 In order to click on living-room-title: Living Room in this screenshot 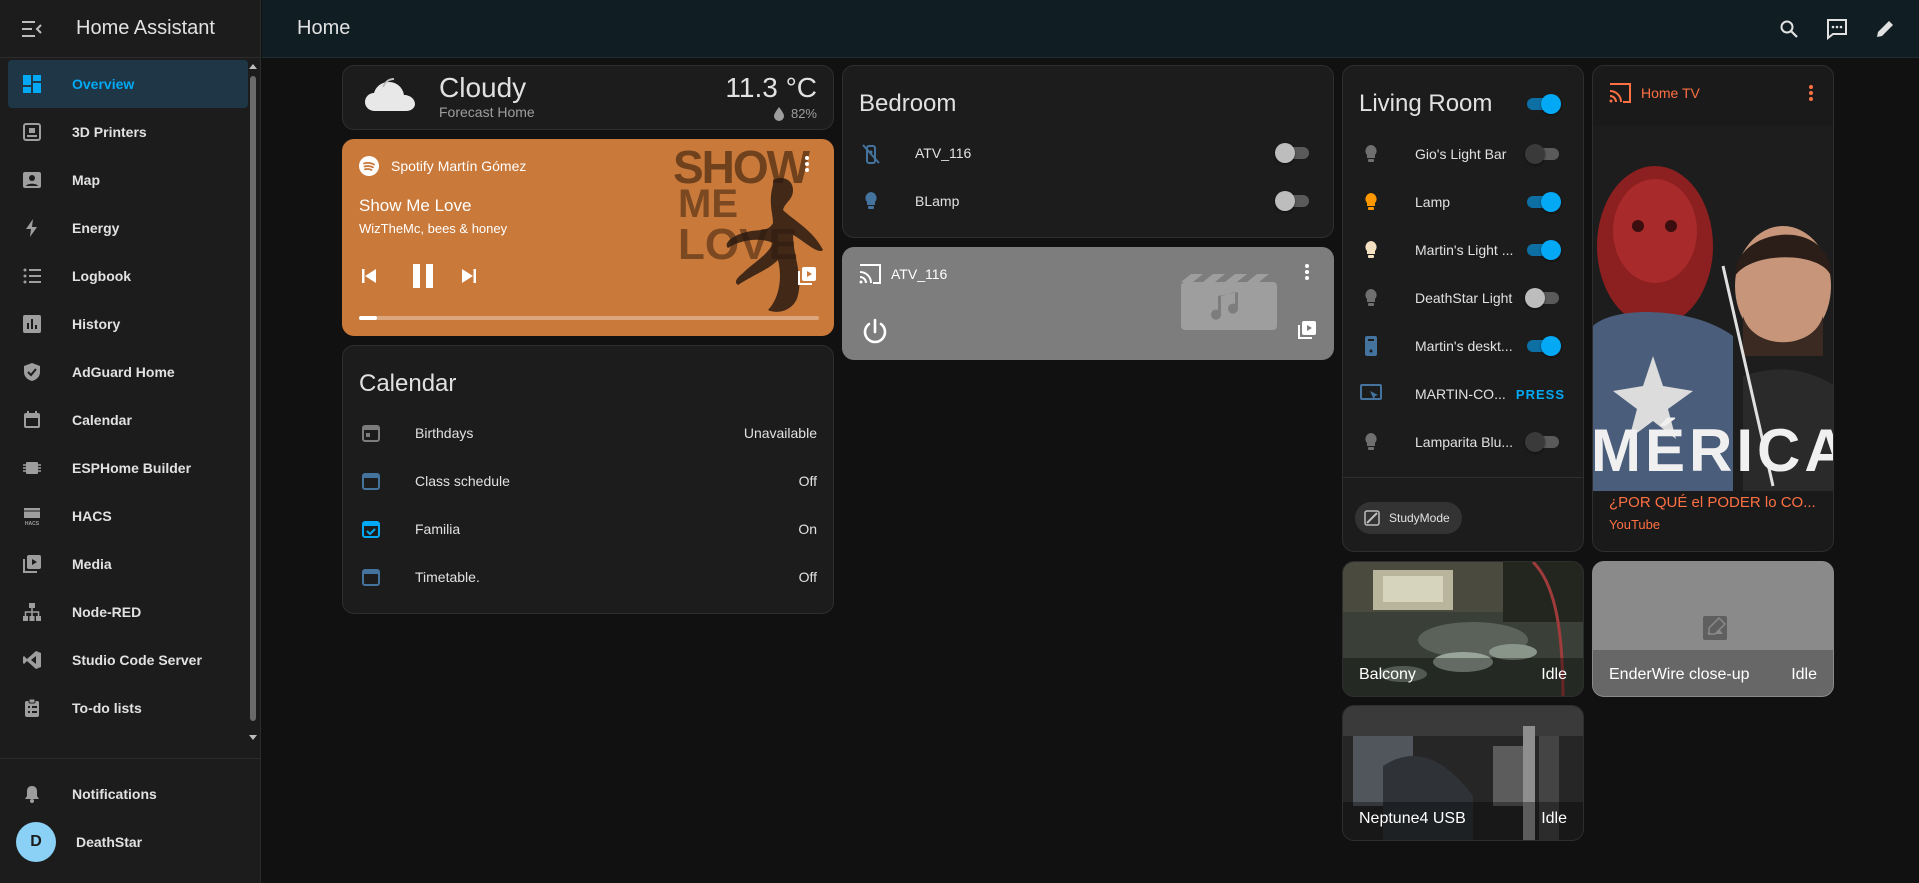, I will do `click(1426, 103)`.